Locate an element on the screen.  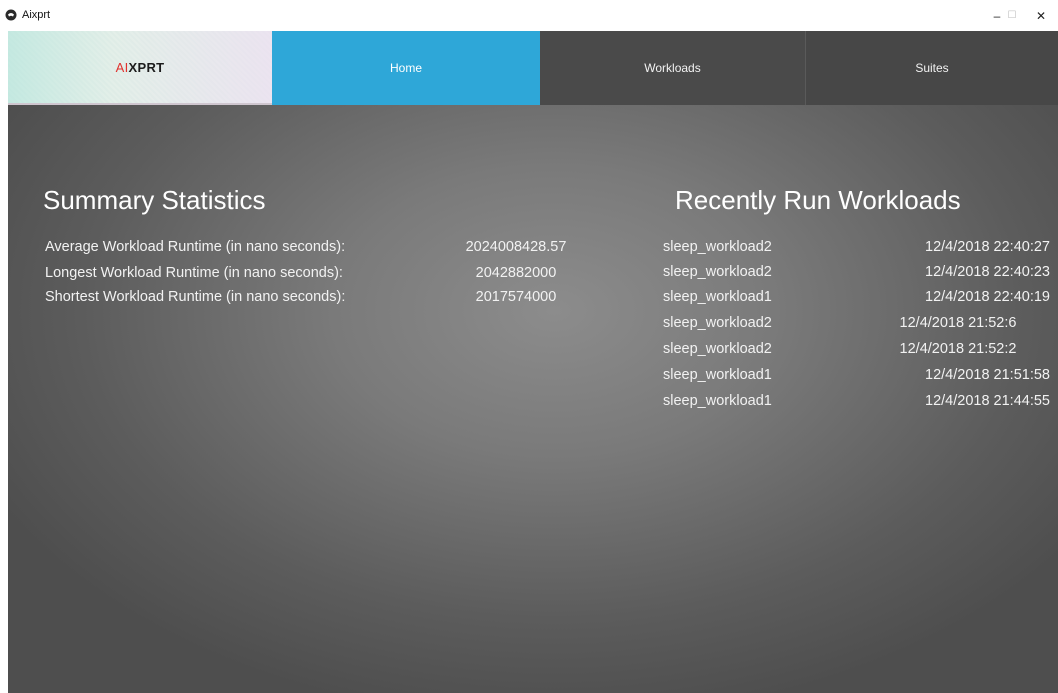
close-button: ✕ is located at coordinates (1041, 15).